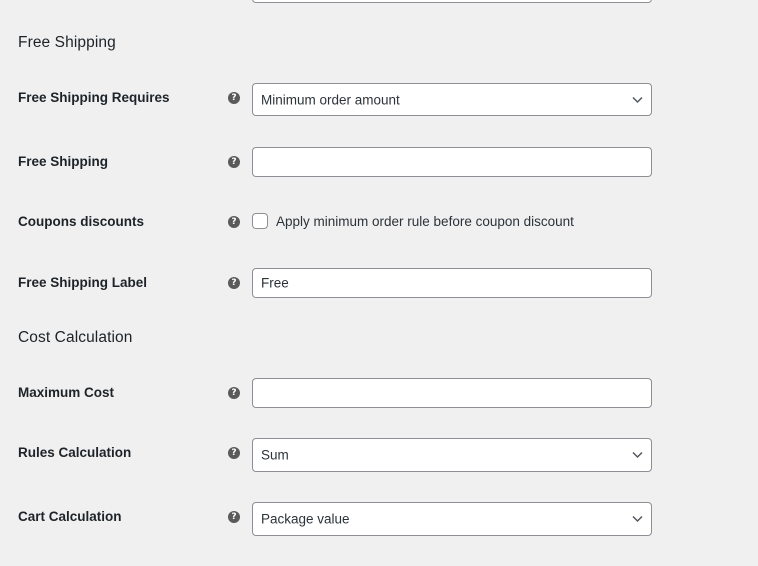 Image resolution: width=758 pixels, height=566 pixels. Describe the element at coordinates (94, 97) in the screenshot. I see `label-free-shipping-requires: Free Shipping Requires` at that location.